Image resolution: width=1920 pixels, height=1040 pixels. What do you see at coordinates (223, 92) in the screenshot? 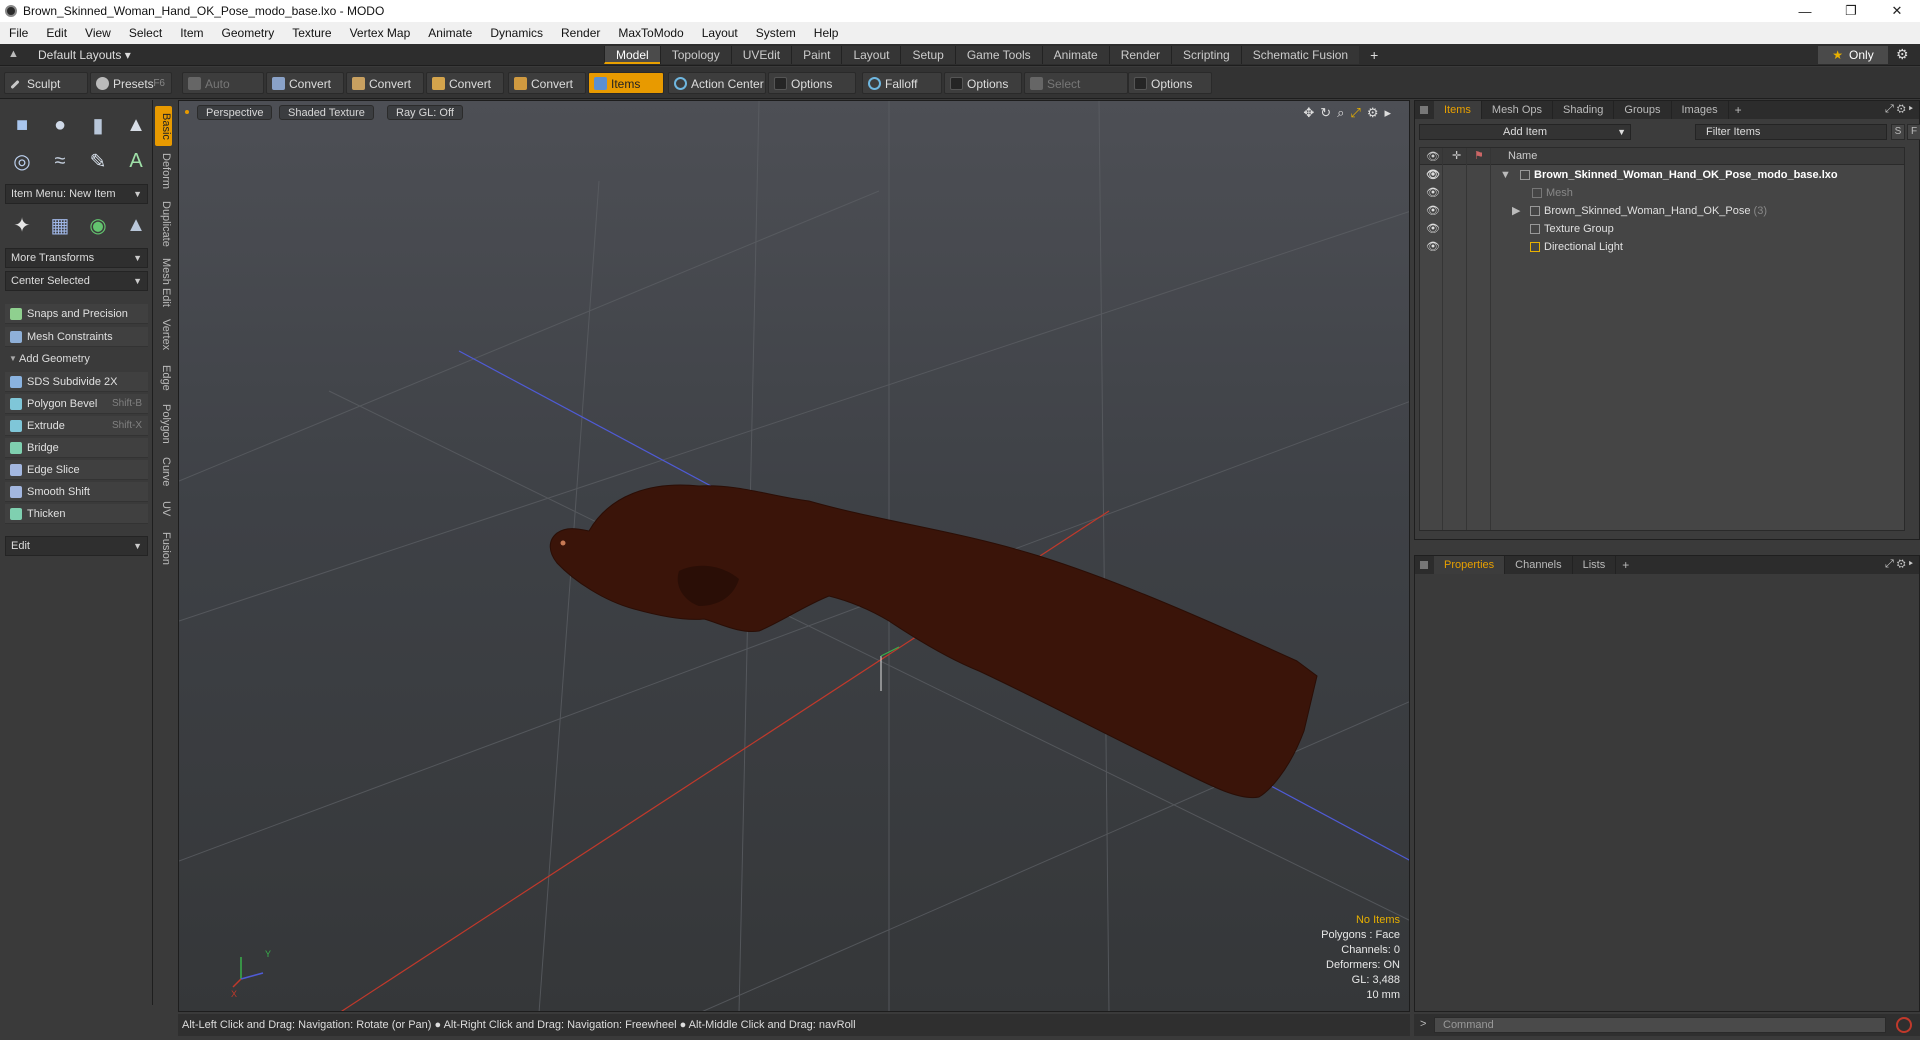
I see `auto-select-button: Auto Select` at bounding box center [223, 92].